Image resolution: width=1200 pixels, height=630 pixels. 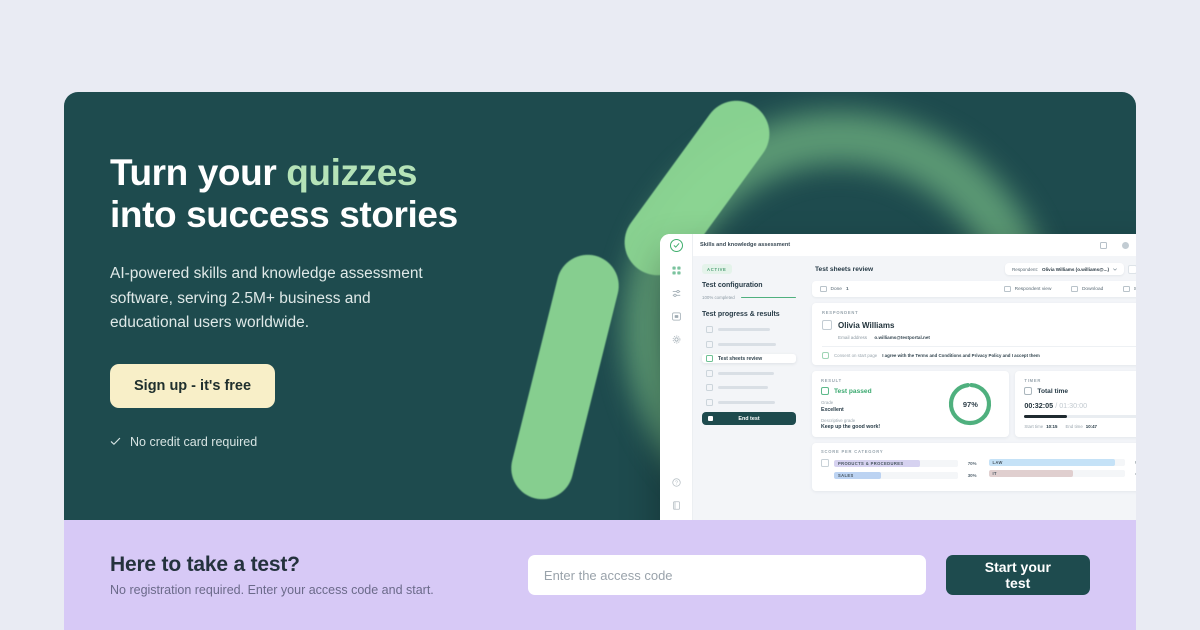 I want to click on status-badge: ACTIVE, so click(x=717, y=269).